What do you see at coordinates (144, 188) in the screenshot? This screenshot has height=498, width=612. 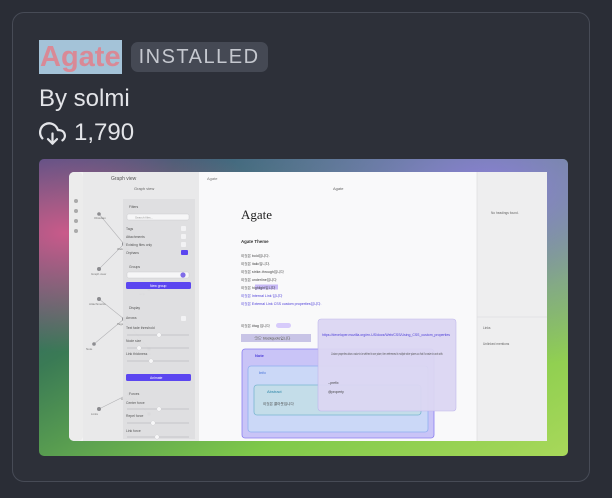 I see `graph-header: Graph view` at bounding box center [144, 188].